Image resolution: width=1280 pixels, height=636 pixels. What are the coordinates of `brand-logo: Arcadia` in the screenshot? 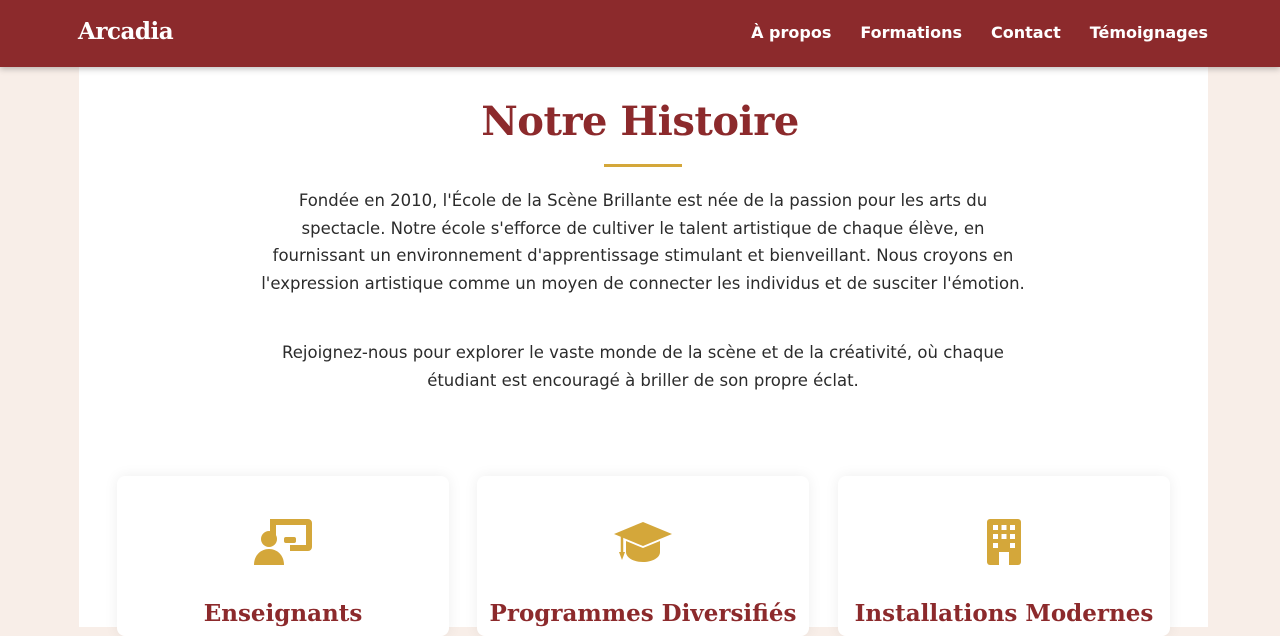 It's located at (126, 31).